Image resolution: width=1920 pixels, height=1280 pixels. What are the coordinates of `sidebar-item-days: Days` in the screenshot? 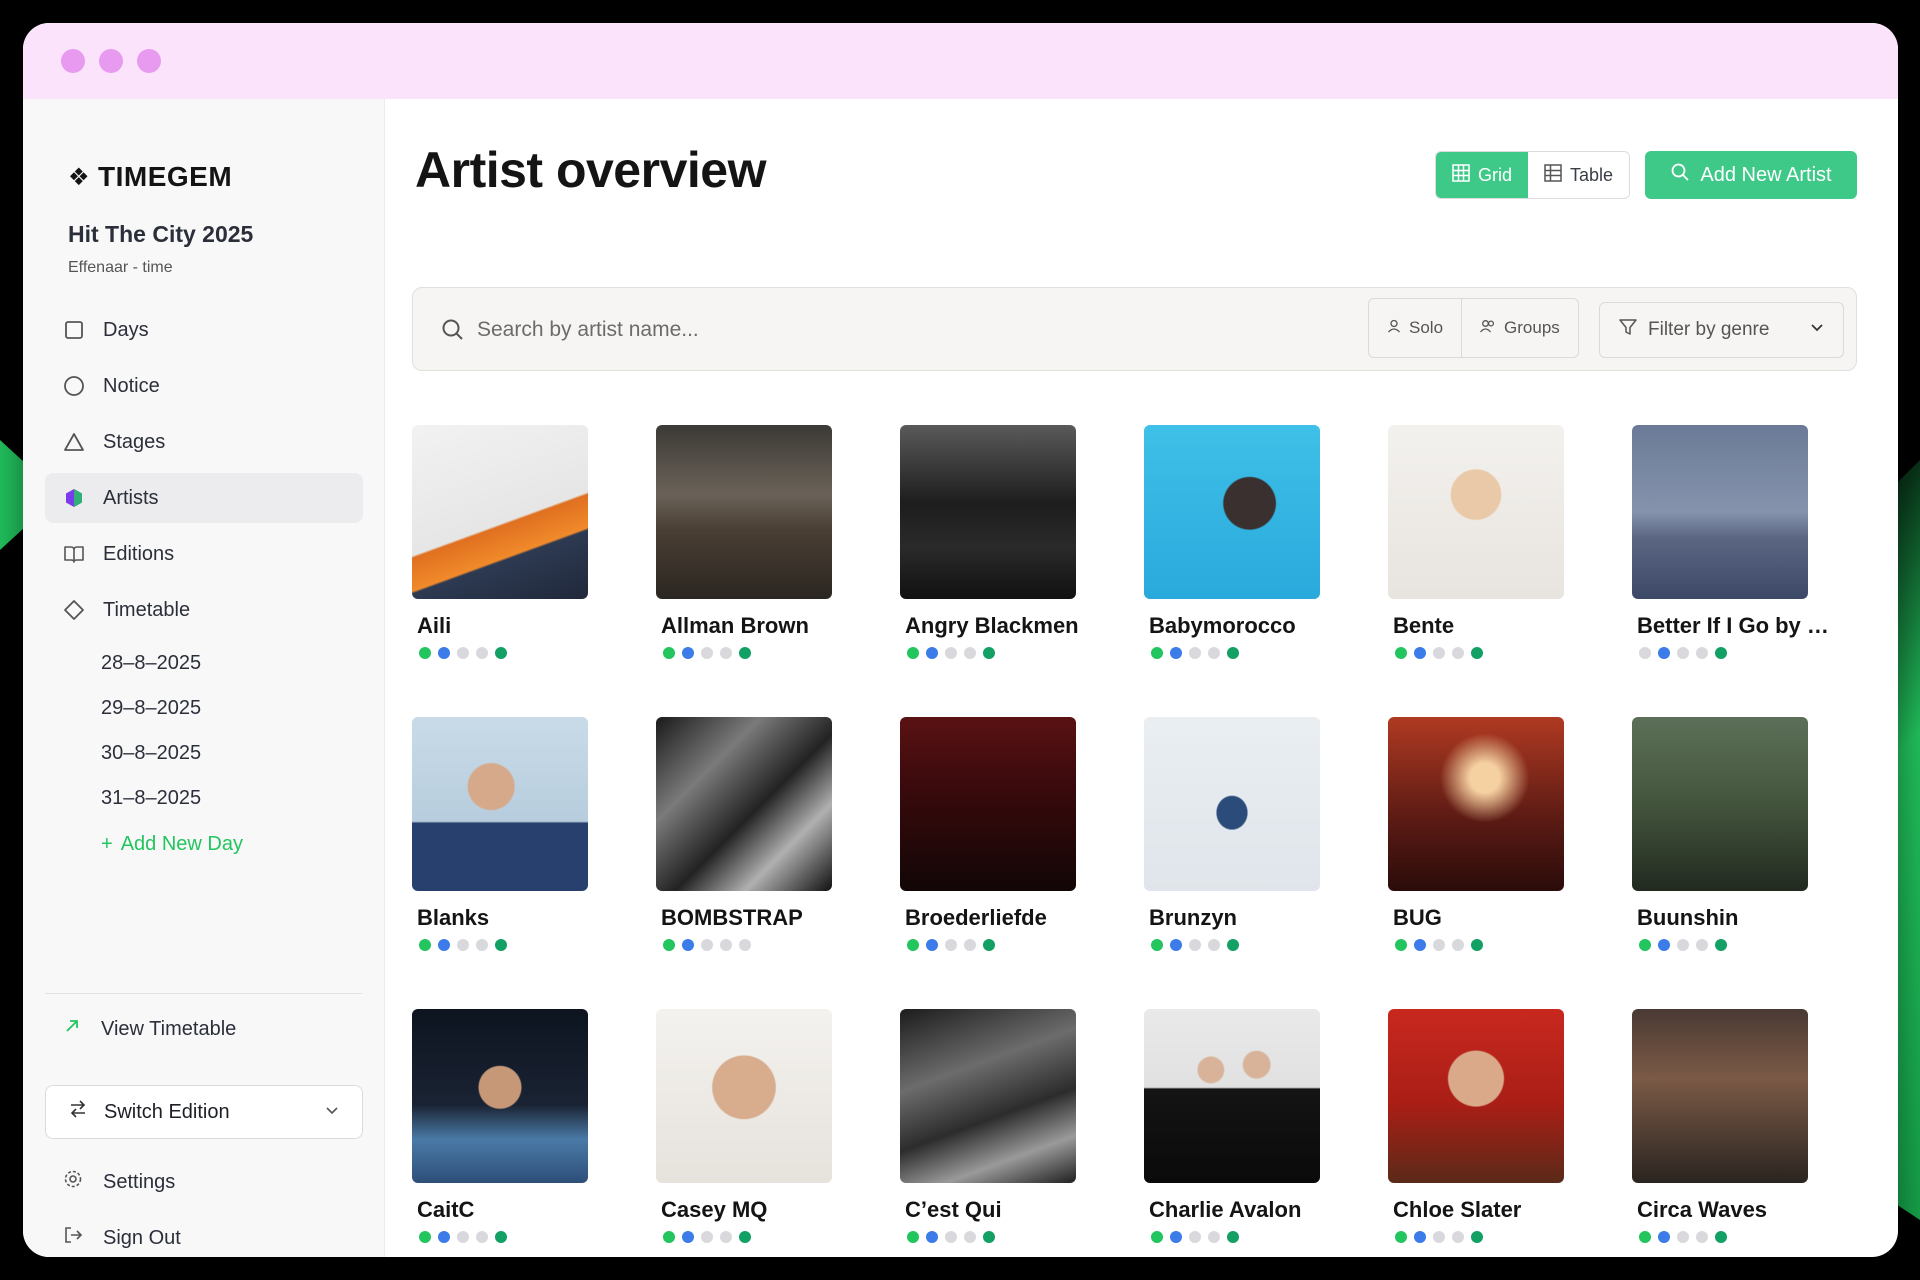 It's located at (204, 330).